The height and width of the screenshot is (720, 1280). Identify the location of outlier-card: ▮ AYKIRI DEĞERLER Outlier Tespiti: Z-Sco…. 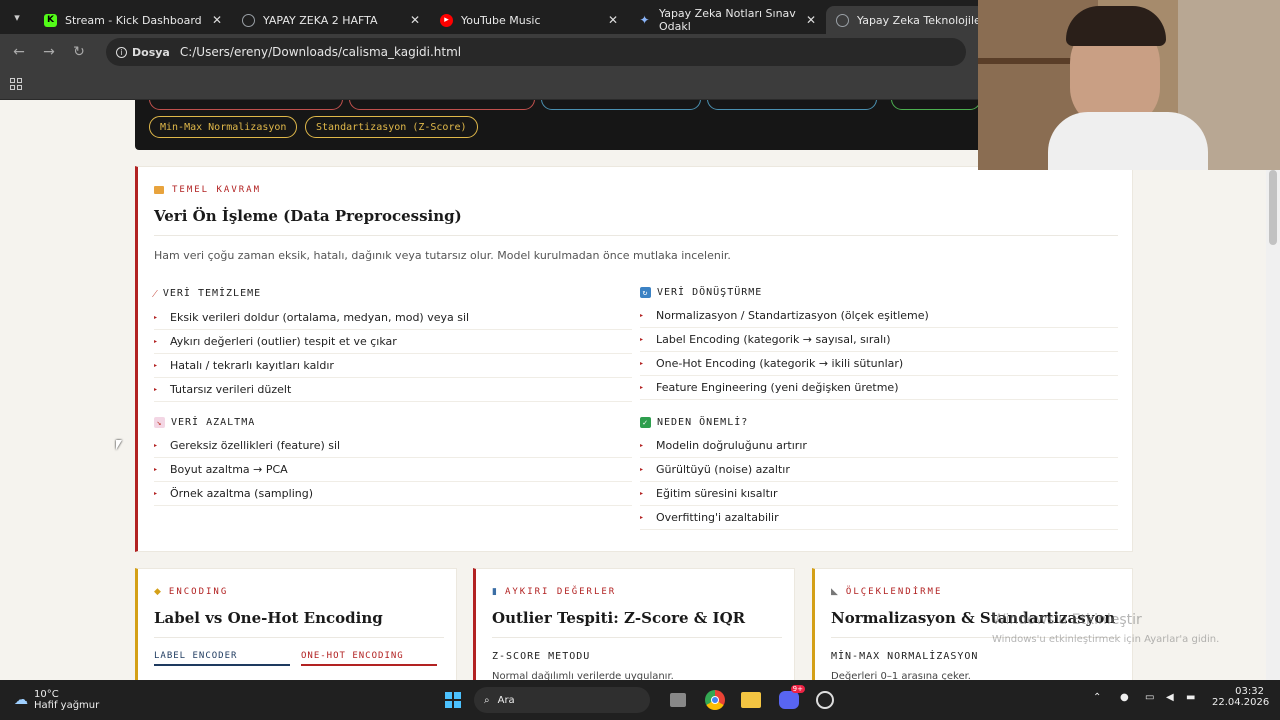
(634, 624).